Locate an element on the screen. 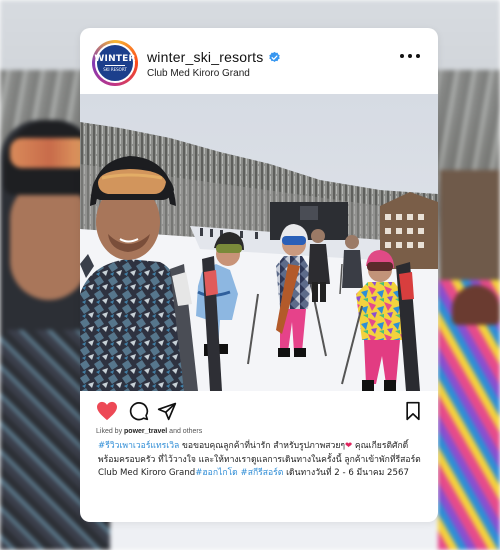 This screenshot has height=550, width=500. hashtag: #รีวิวเพาเวอร์แทรเวิล is located at coordinates (138, 446).